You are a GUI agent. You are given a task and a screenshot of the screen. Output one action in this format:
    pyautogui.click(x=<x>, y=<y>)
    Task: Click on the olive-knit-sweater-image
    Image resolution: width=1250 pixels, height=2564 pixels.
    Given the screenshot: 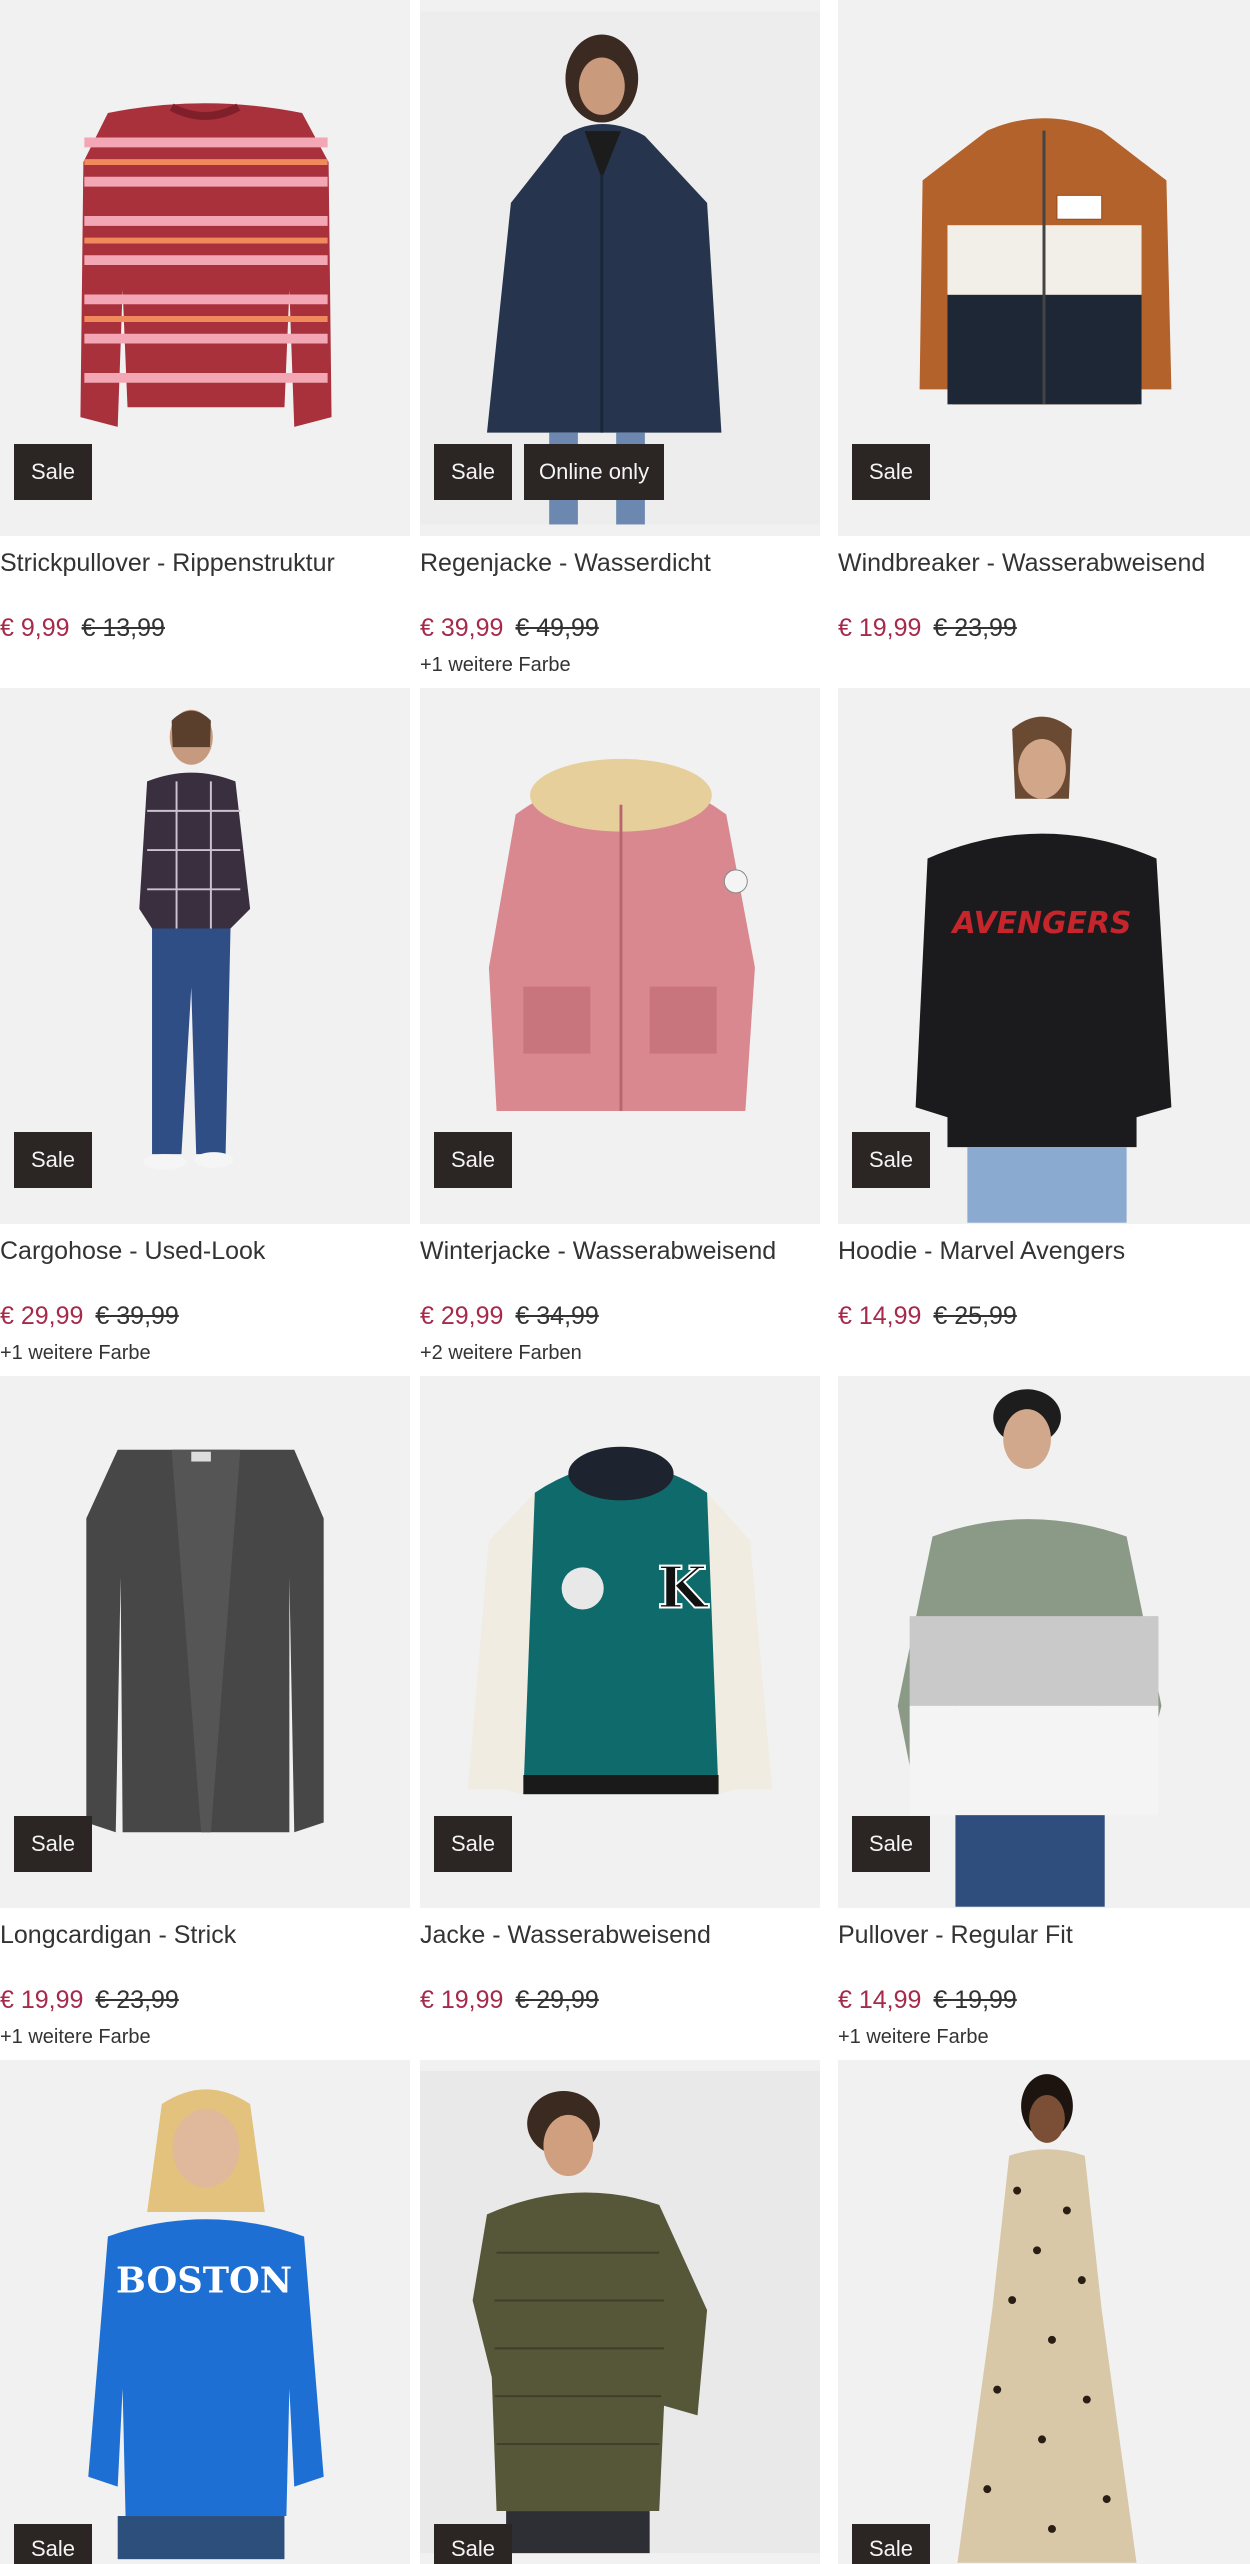 What is the action you would take?
    pyautogui.click(x=620, y=2312)
    